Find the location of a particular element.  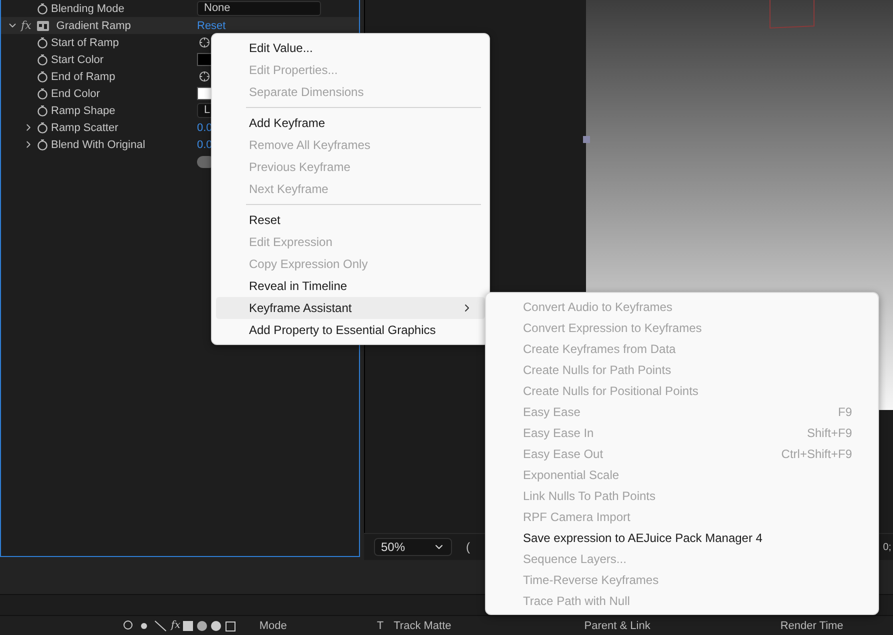

effect-name: Gradient Ramp is located at coordinates (93, 26).